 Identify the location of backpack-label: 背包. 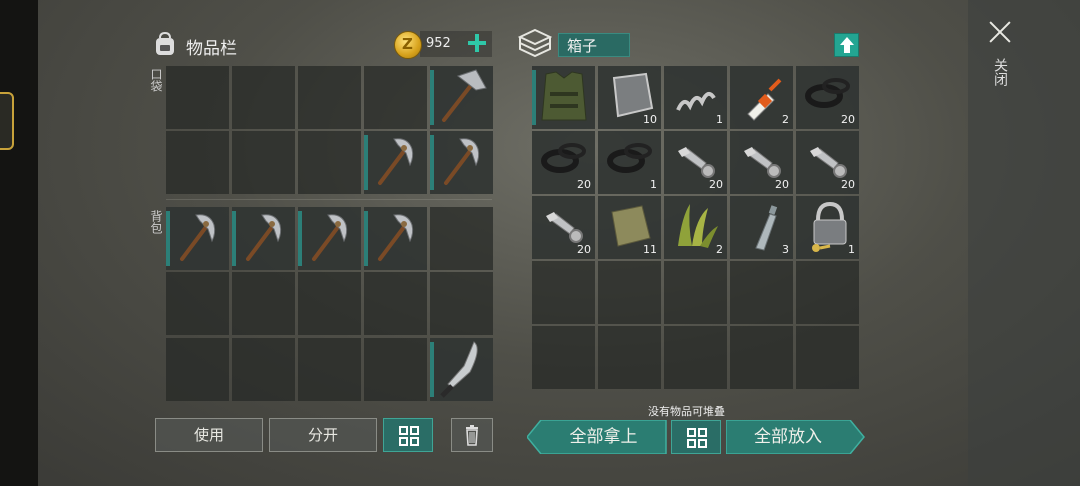
(156, 222).